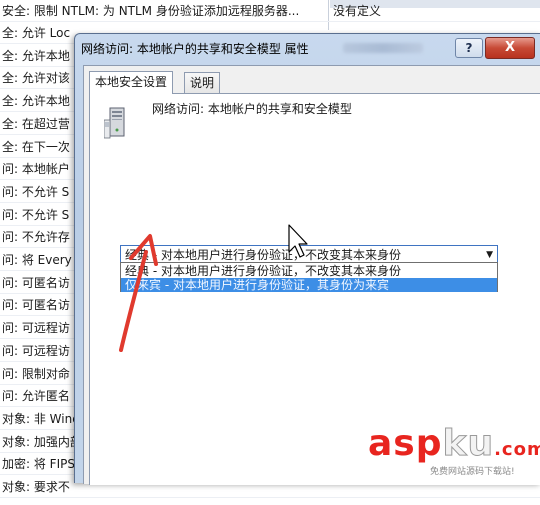 The width and height of the screenshot is (540, 505). I want to click on watermark-brand-red: asp, so click(405, 443).